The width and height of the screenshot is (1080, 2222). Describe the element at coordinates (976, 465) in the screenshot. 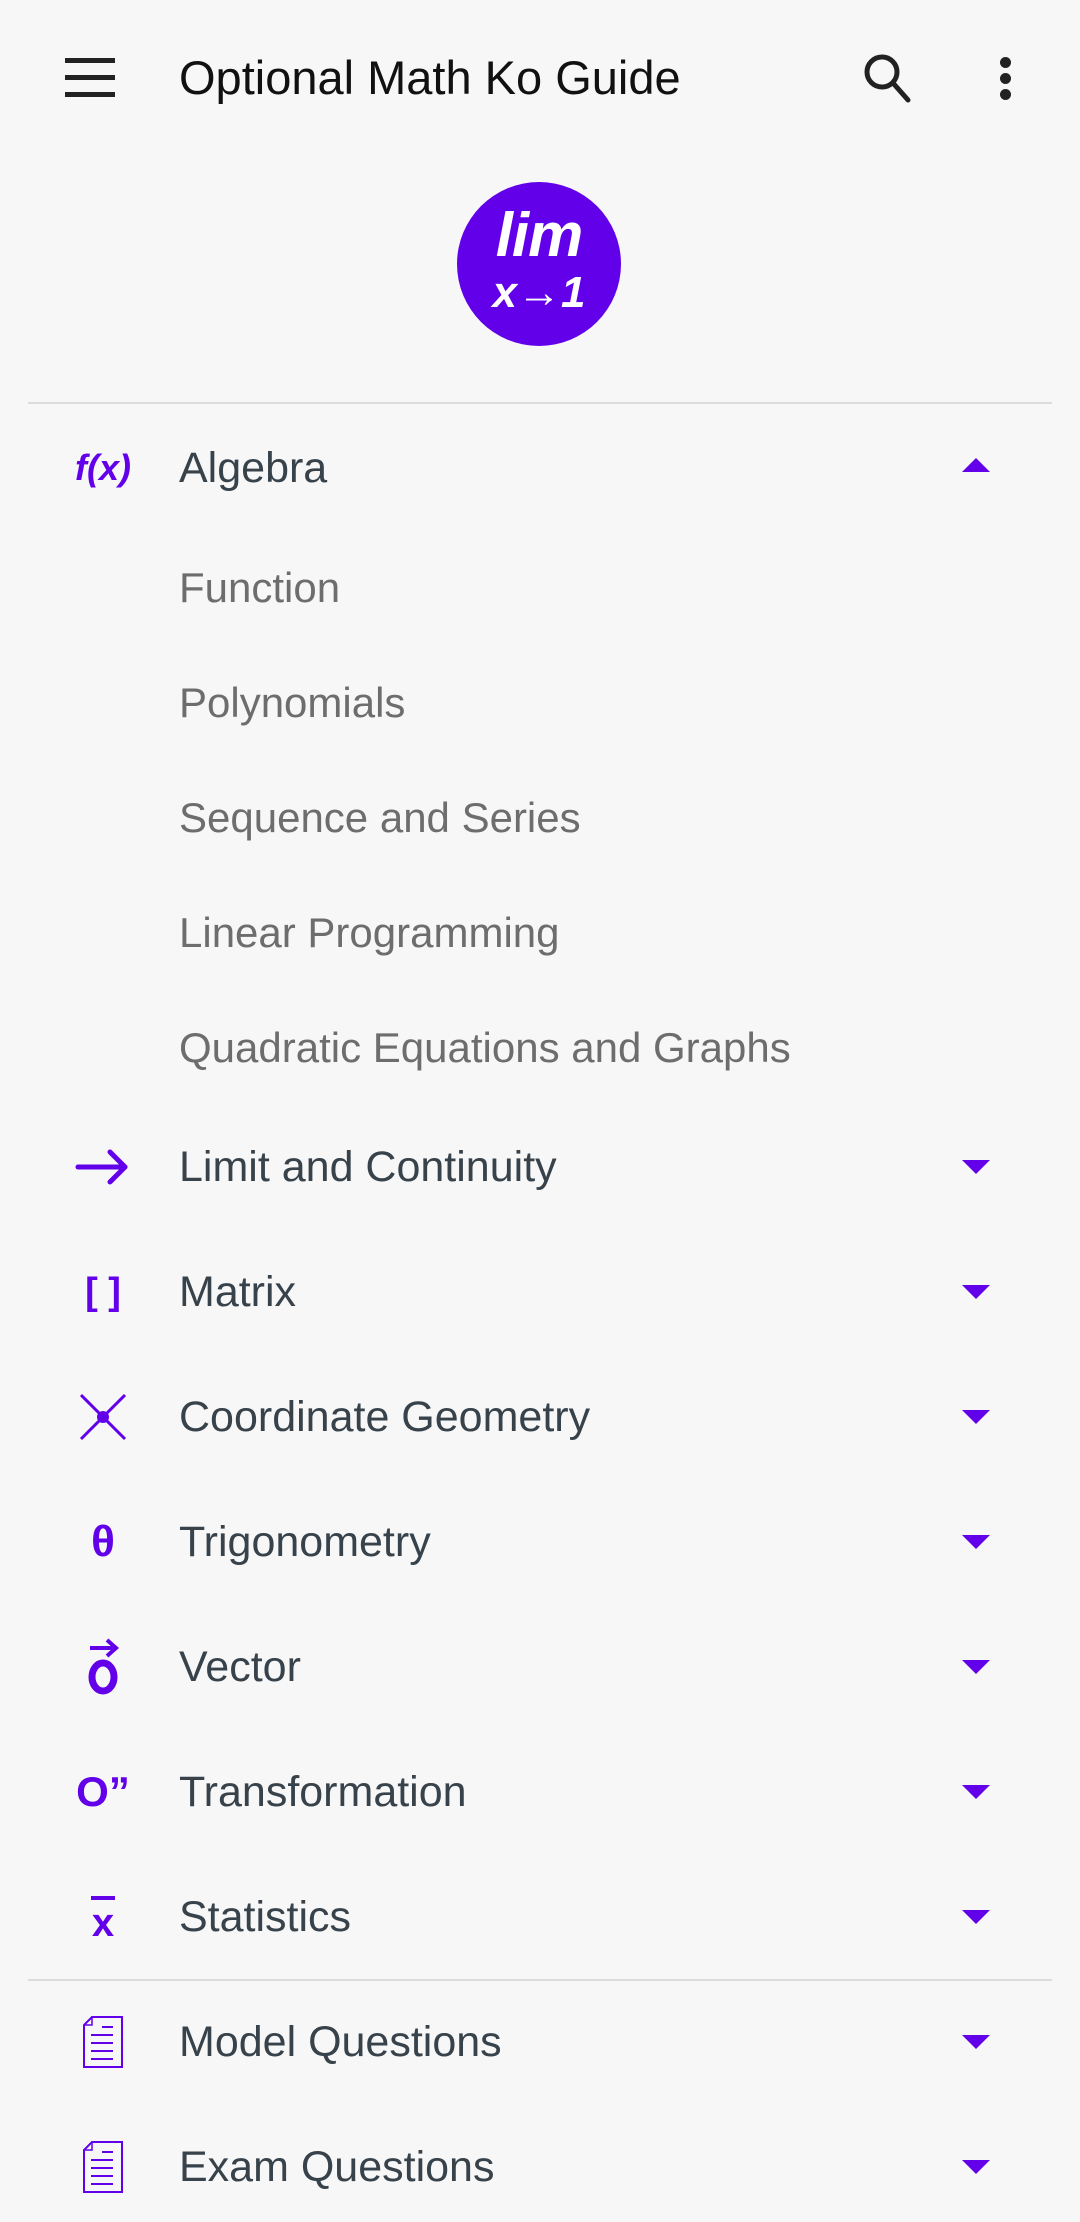

I see `chevron-up-icon` at that location.